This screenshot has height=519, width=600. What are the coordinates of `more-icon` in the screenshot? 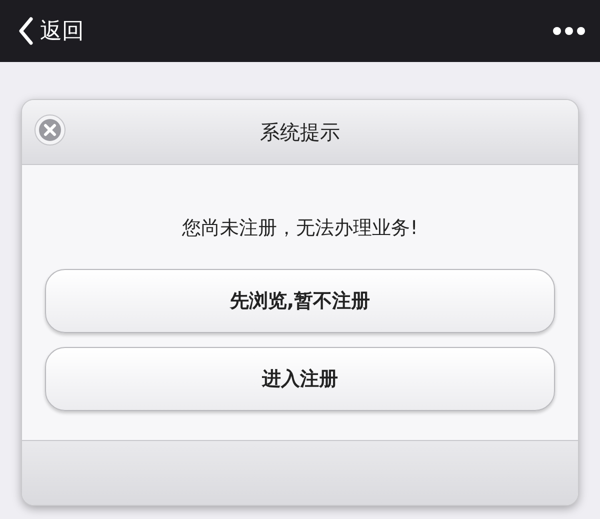 It's located at (569, 31).